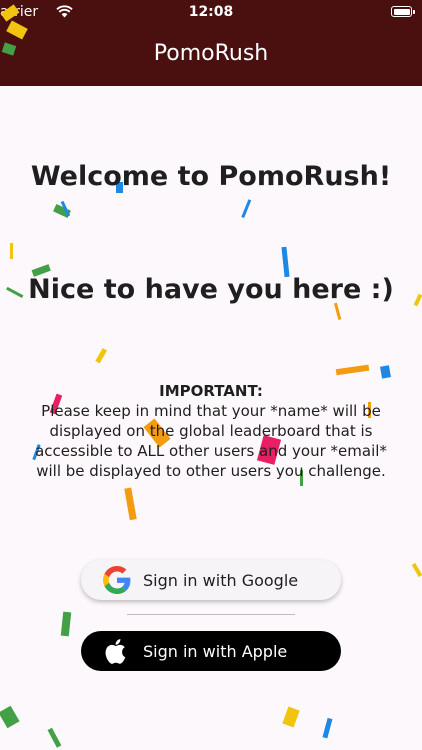 This screenshot has height=750, width=422. I want to click on apple-sign-in-button: Sign in with Apple, so click(211, 651).